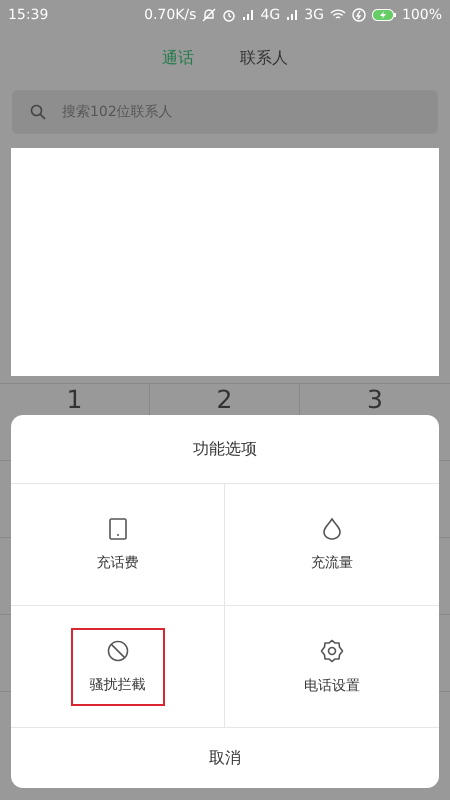 The width and height of the screenshot is (450, 800). I want to click on wifi-icon, so click(338, 15).